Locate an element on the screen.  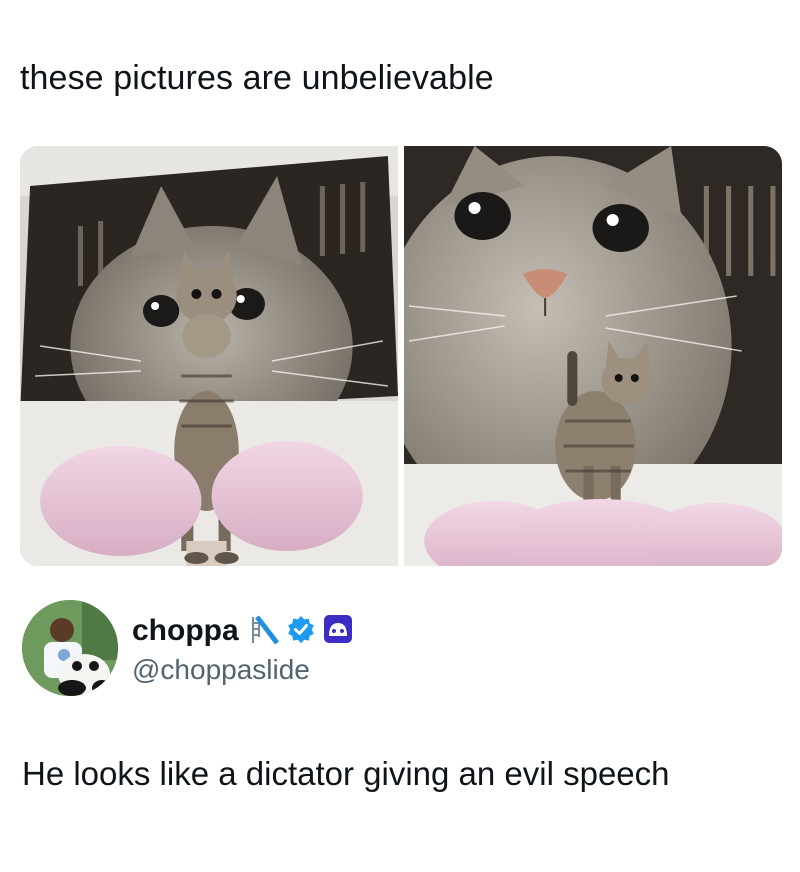
display-name: choppa is located at coordinates (185, 631).